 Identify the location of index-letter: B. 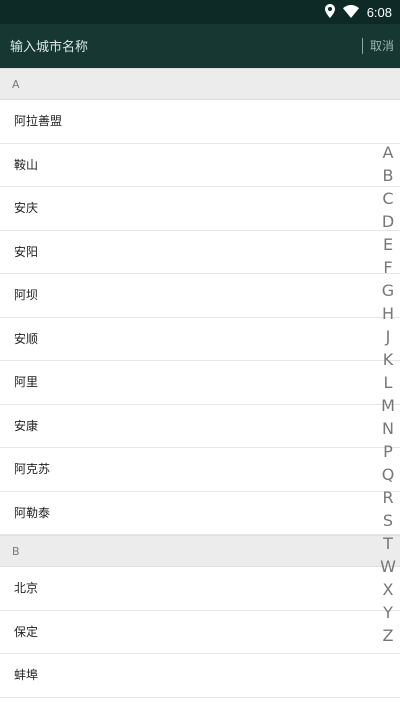
(388, 175).